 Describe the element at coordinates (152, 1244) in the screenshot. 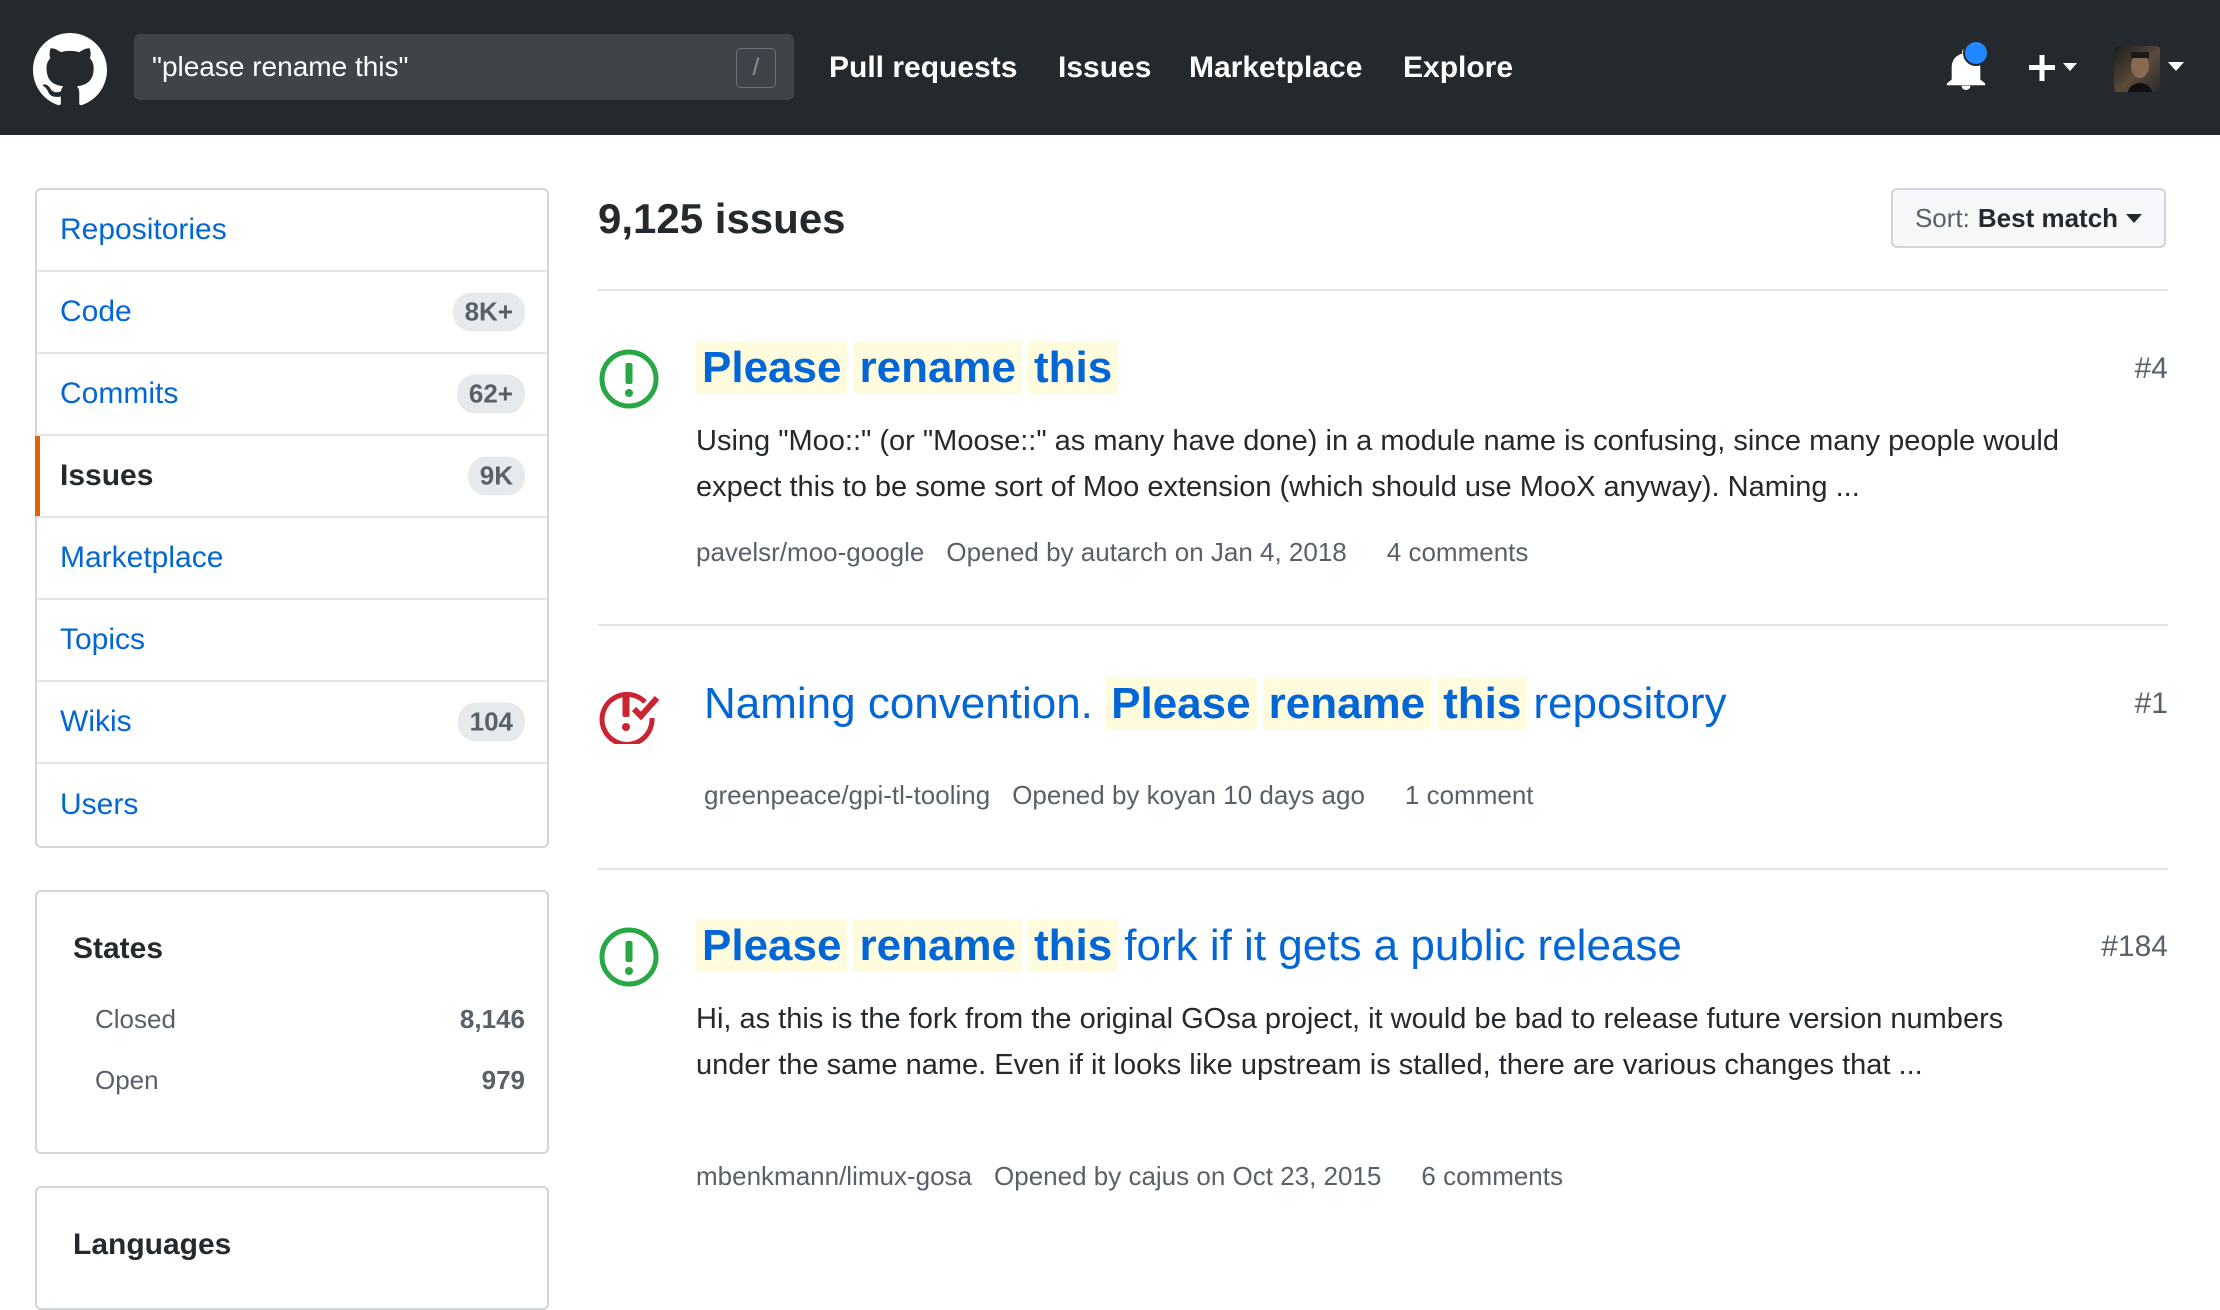

I see `languages-title: Languages` at that location.